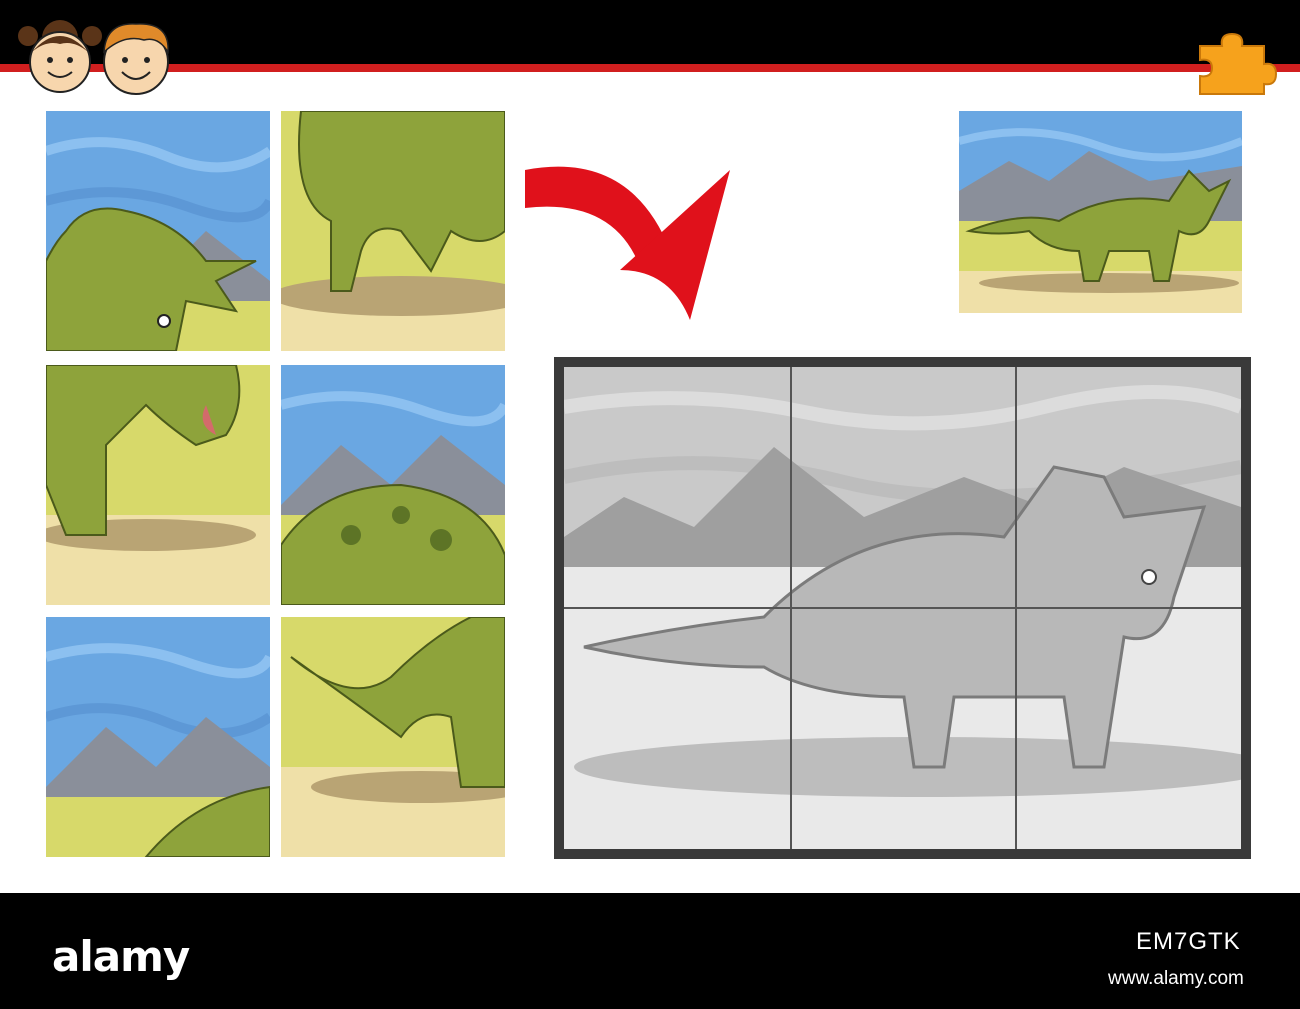  I want to click on footer-image-id: EM7GTK, so click(1188, 941).